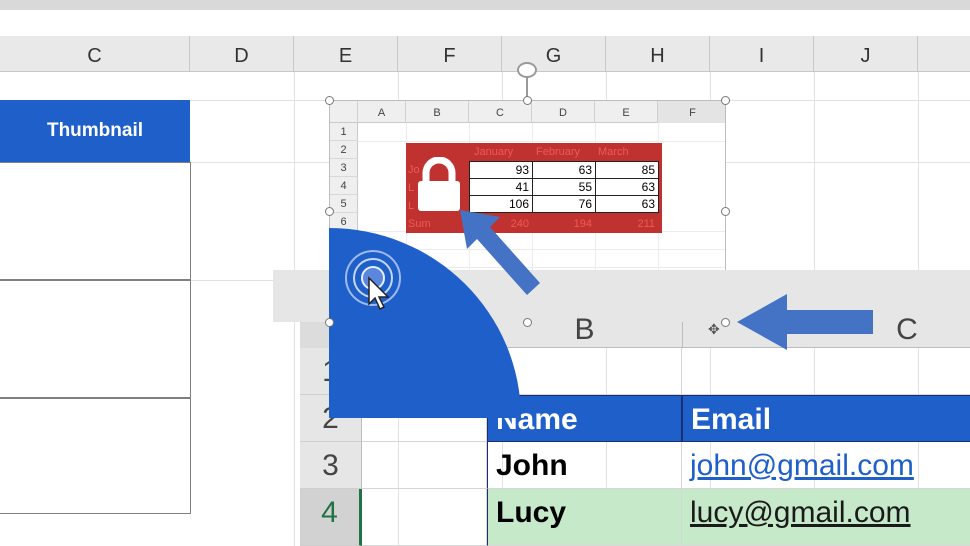 This screenshot has width=970, height=546. What do you see at coordinates (500, 112) in the screenshot?
I see `picture-col: C` at bounding box center [500, 112].